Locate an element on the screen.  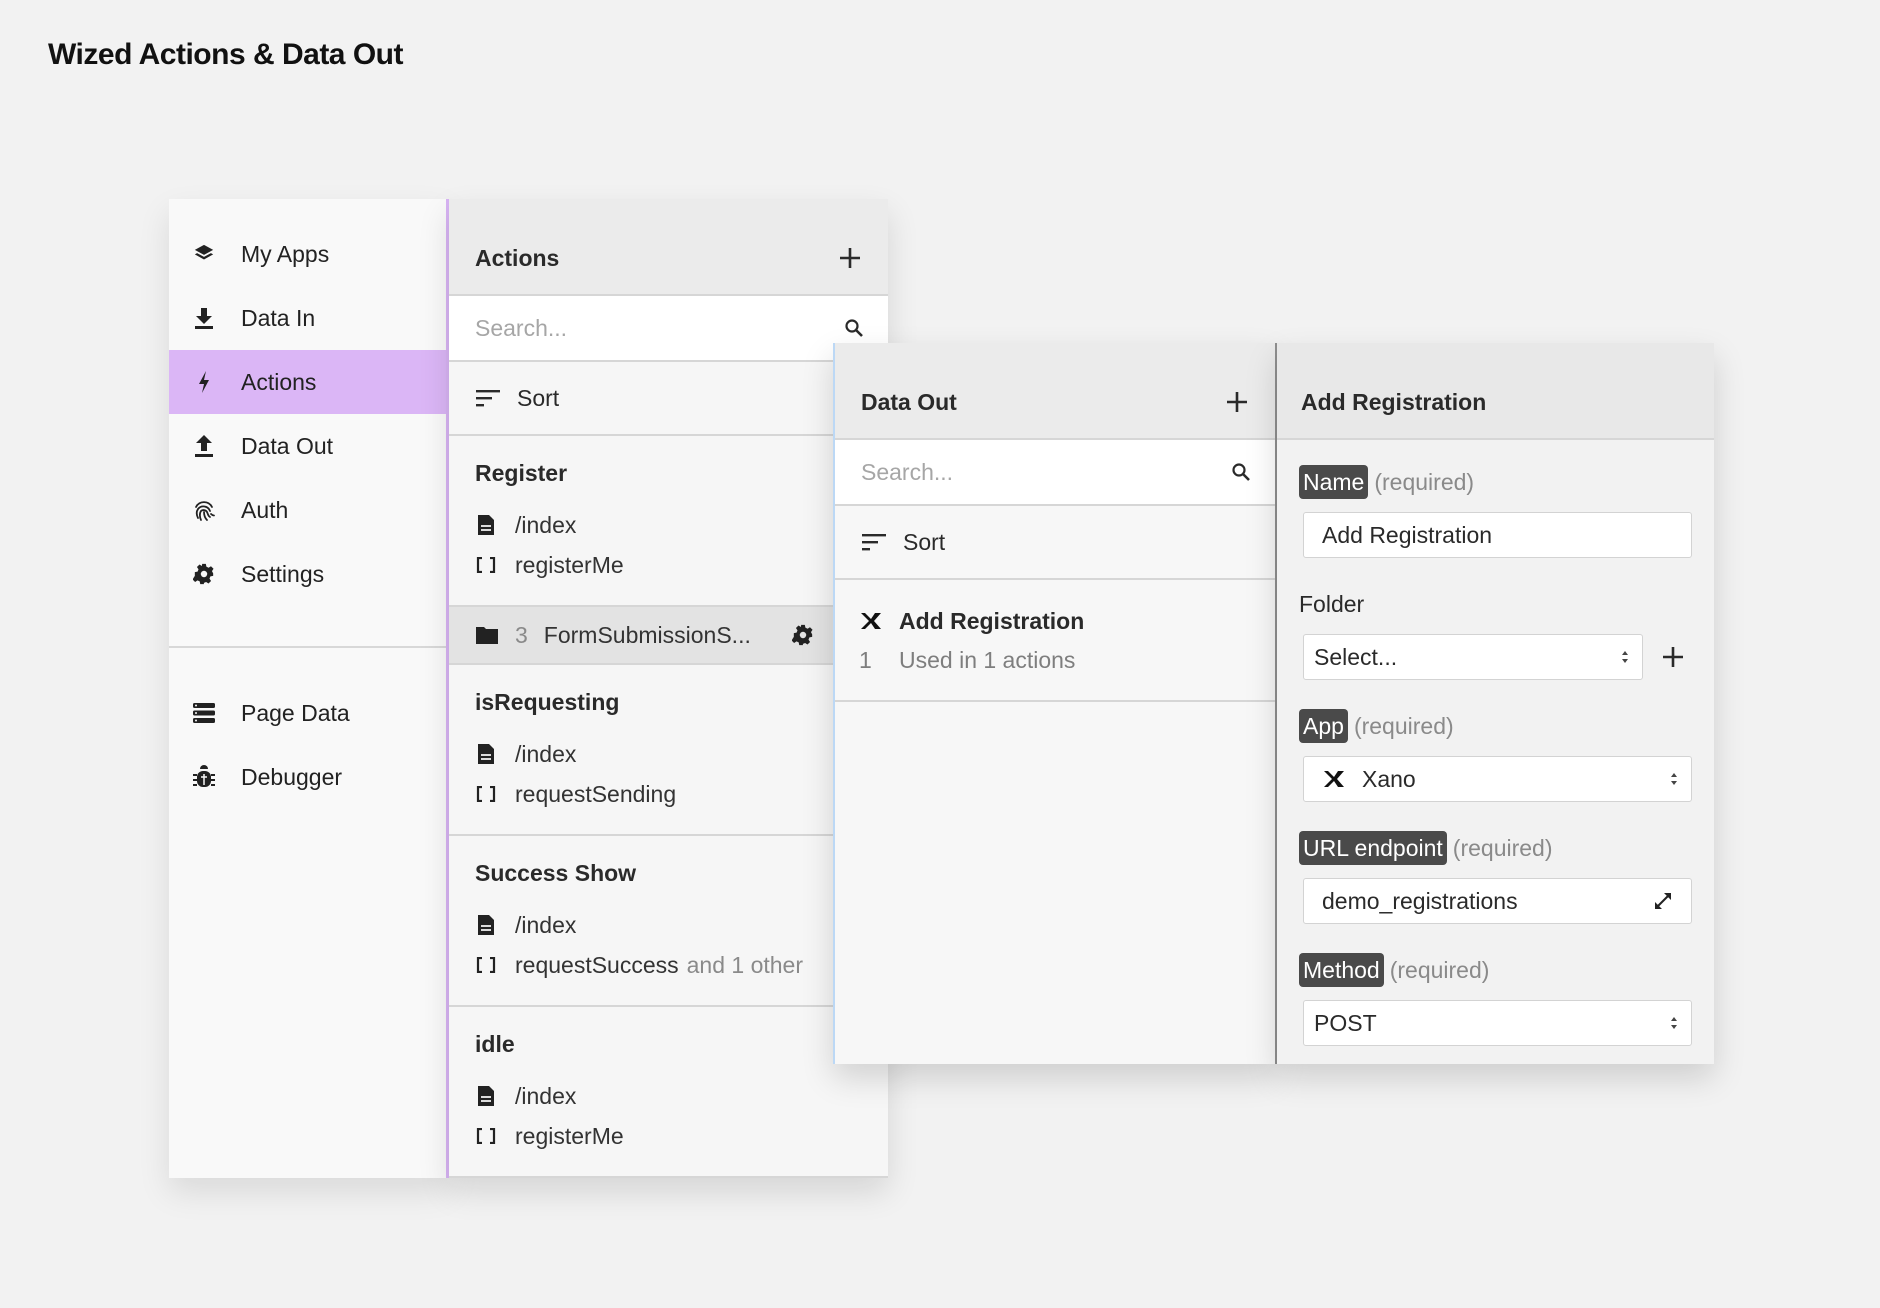
dataout-item-index: 1 is located at coordinates (865, 659).